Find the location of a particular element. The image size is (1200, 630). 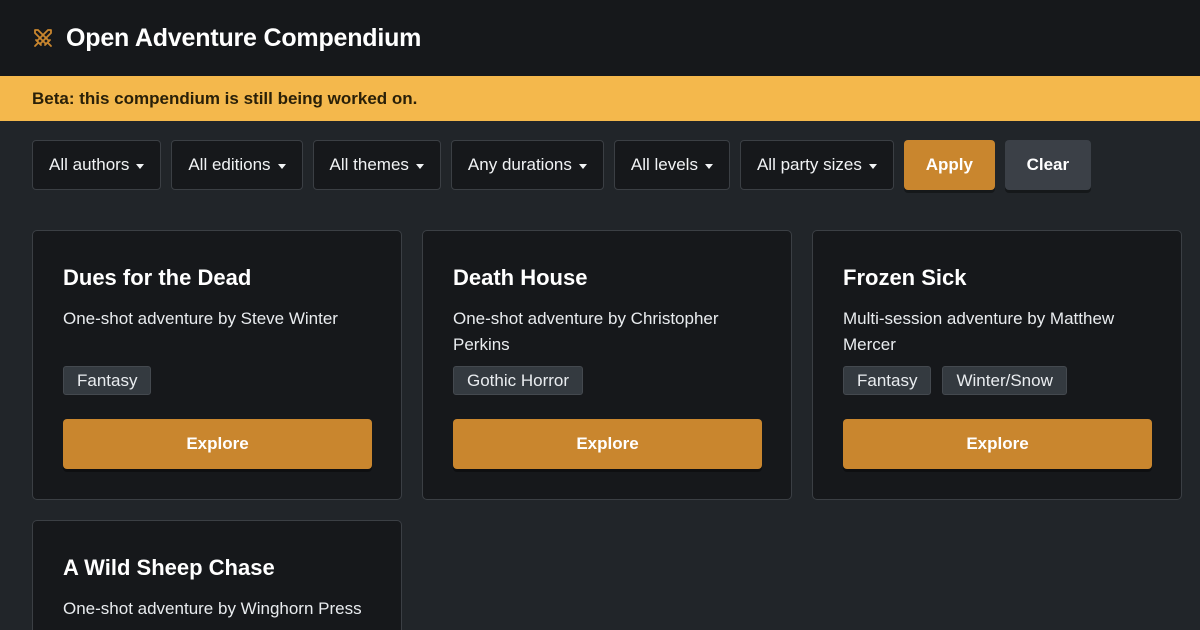

party-sizes-filter-dropdown: All party sizes is located at coordinates (816, 165).